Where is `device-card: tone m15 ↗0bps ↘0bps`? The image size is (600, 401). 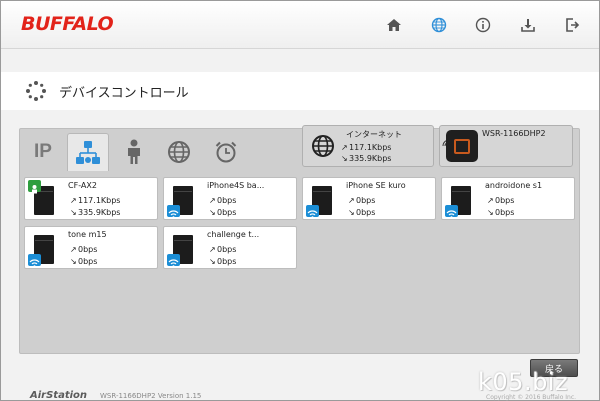
device-card: tone m15 ↗0bps ↘0bps is located at coordinates (91, 247).